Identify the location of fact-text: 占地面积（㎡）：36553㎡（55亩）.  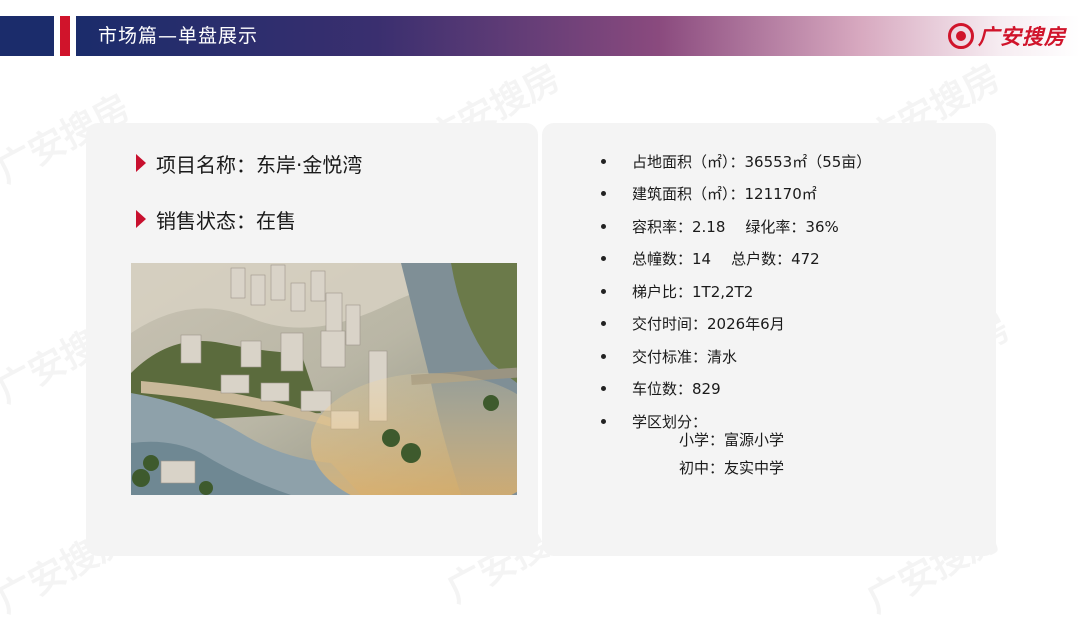
(752, 161).